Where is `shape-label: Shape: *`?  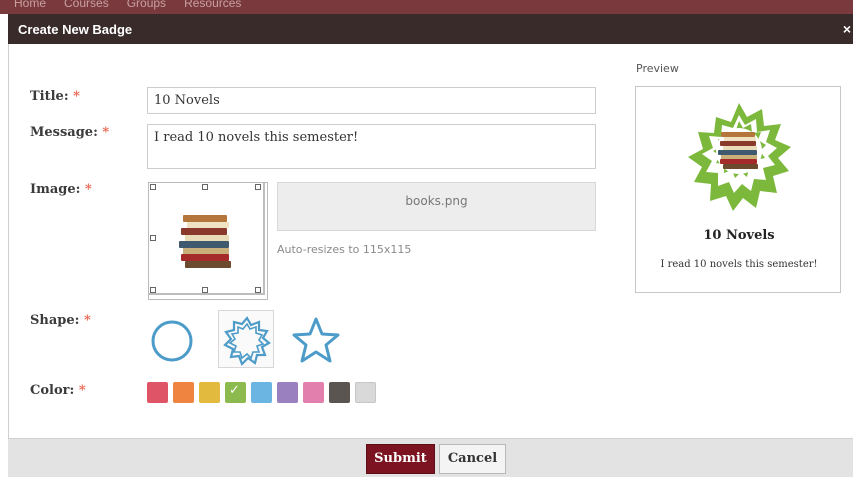 shape-label: Shape: * is located at coordinates (60, 320).